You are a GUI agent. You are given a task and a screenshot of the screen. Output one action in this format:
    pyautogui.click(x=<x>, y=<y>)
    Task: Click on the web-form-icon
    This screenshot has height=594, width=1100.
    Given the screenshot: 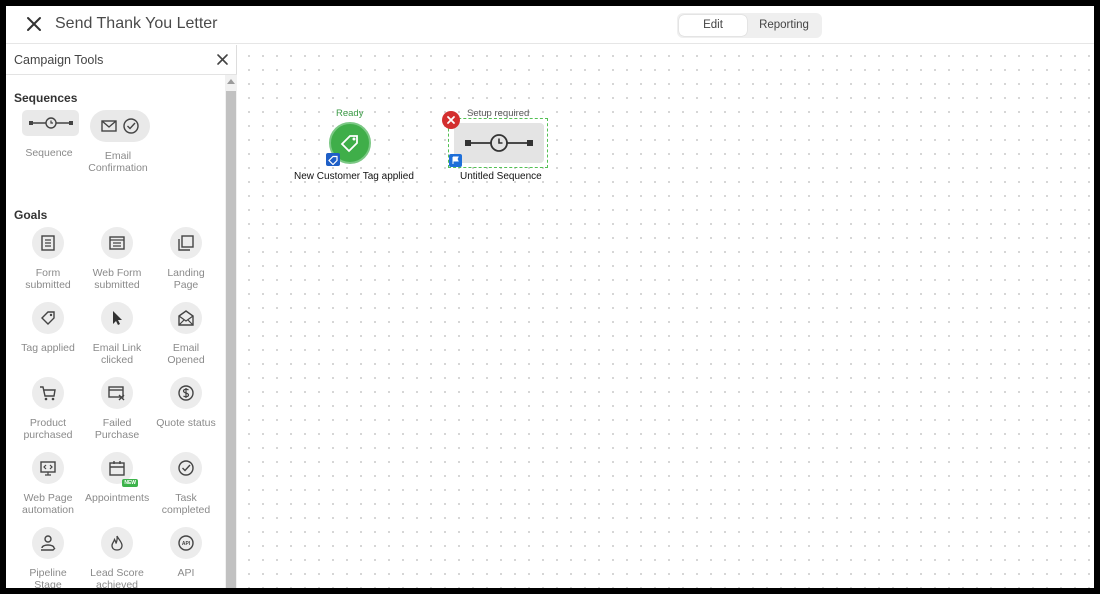 What is the action you would take?
    pyautogui.click(x=117, y=243)
    